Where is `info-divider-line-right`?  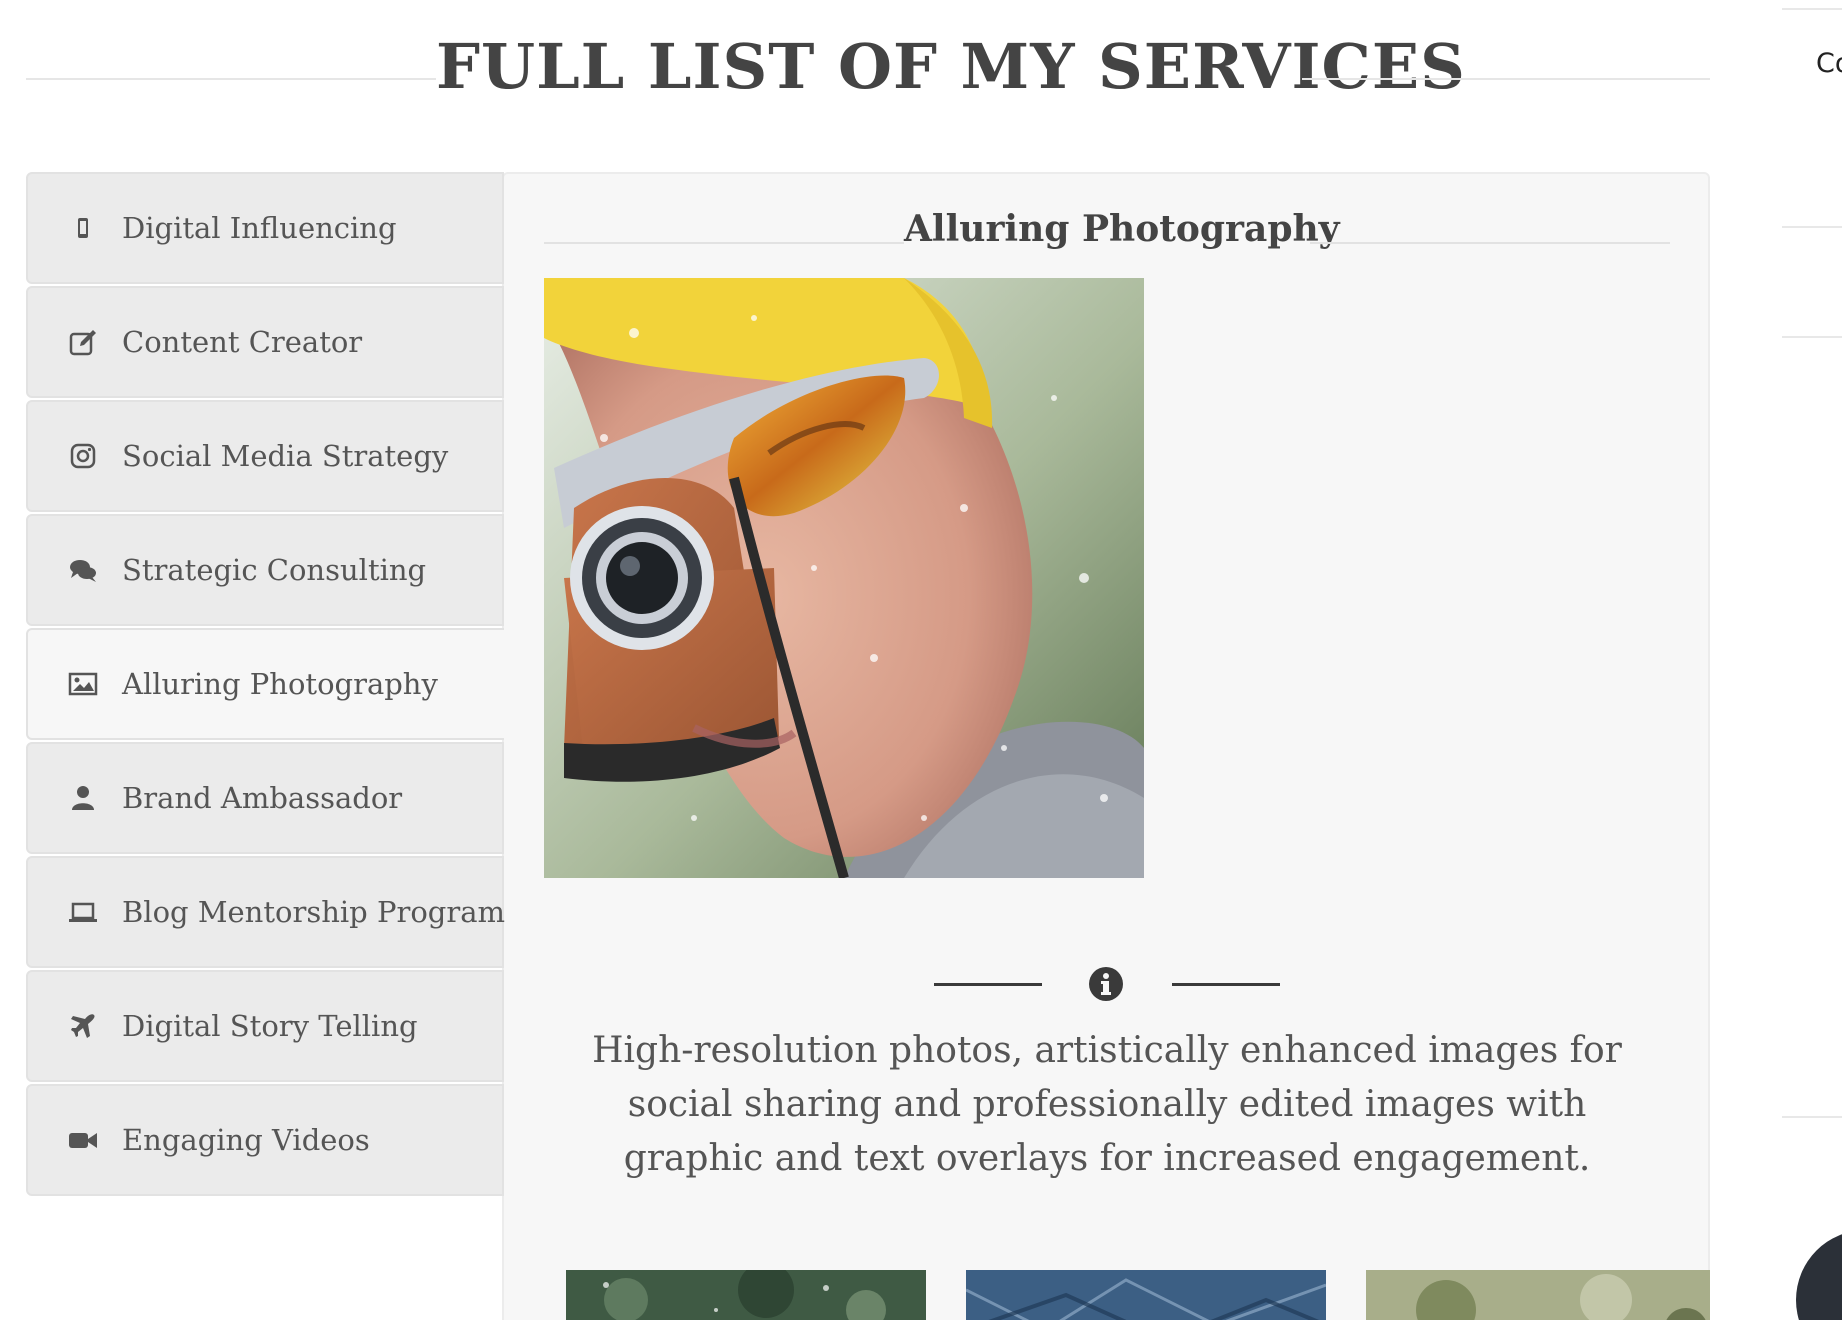 info-divider-line-right is located at coordinates (1226, 984).